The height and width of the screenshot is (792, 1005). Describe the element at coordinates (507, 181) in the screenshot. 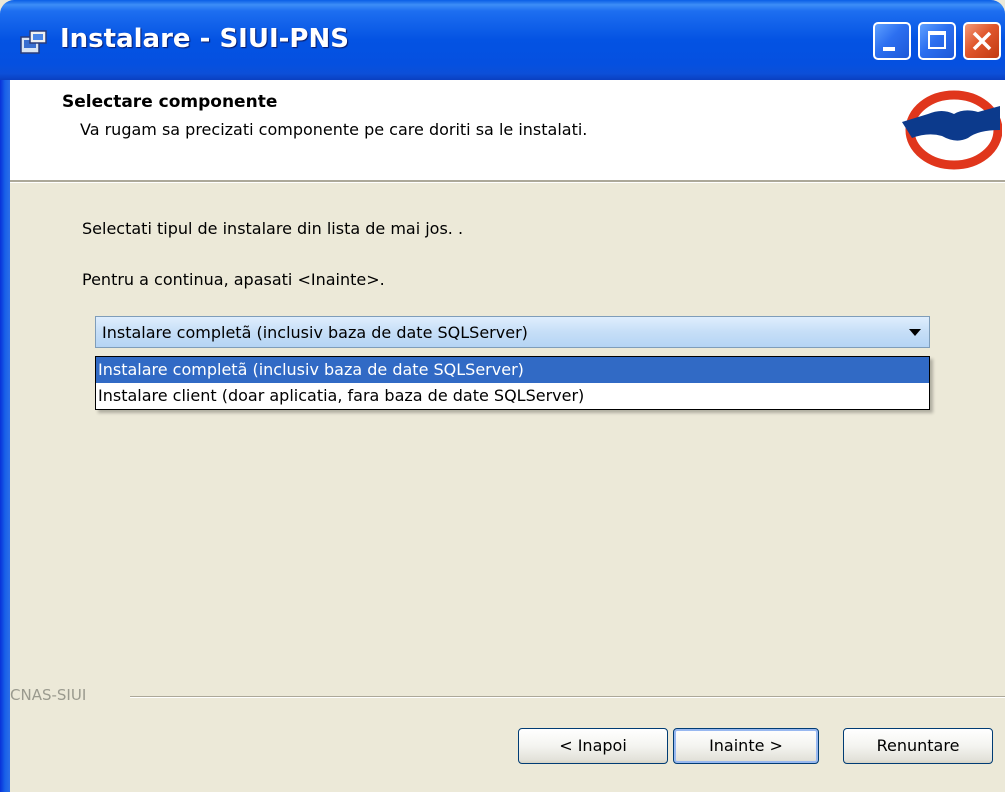

I see `header-separator` at that location.